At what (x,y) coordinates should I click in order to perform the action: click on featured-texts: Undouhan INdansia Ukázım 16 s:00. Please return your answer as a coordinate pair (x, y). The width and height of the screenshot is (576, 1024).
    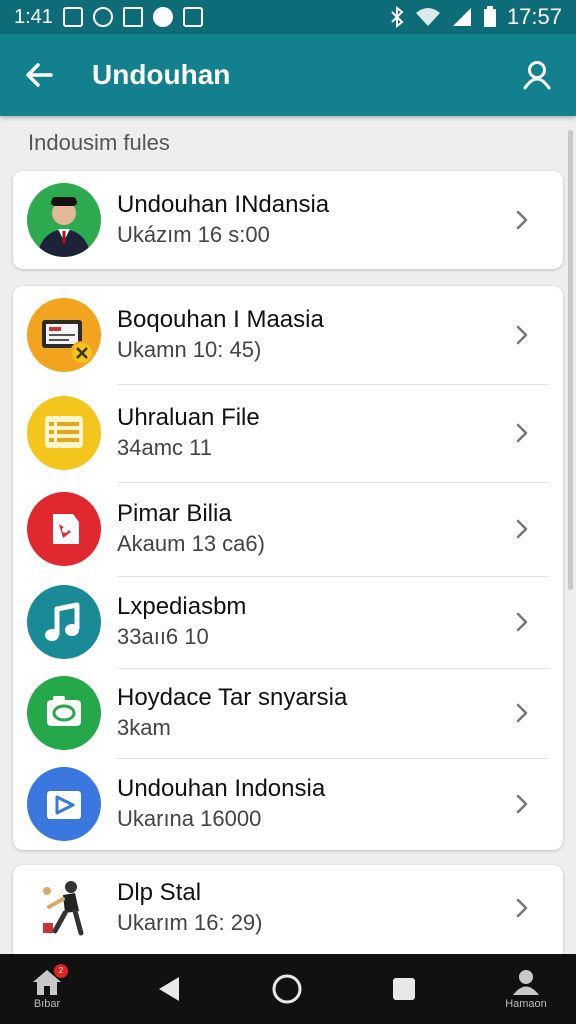
    Looking at the image, I should click on (223, 220).